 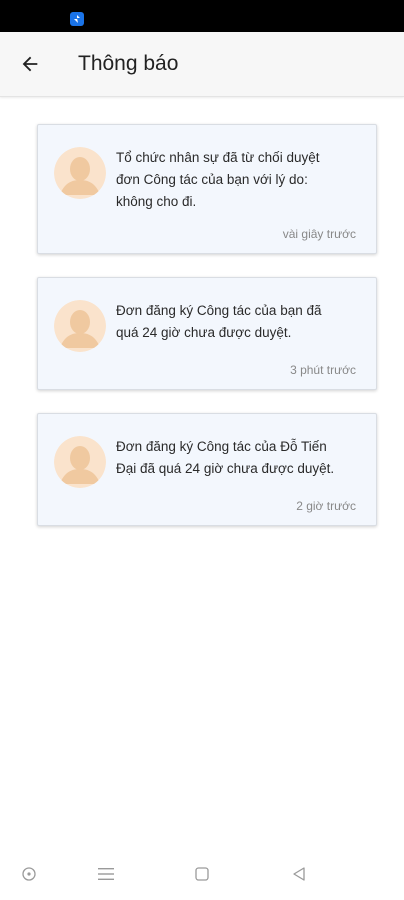 I want to click on notification-time: 2 giờ trước, so click(x=326, y=506).